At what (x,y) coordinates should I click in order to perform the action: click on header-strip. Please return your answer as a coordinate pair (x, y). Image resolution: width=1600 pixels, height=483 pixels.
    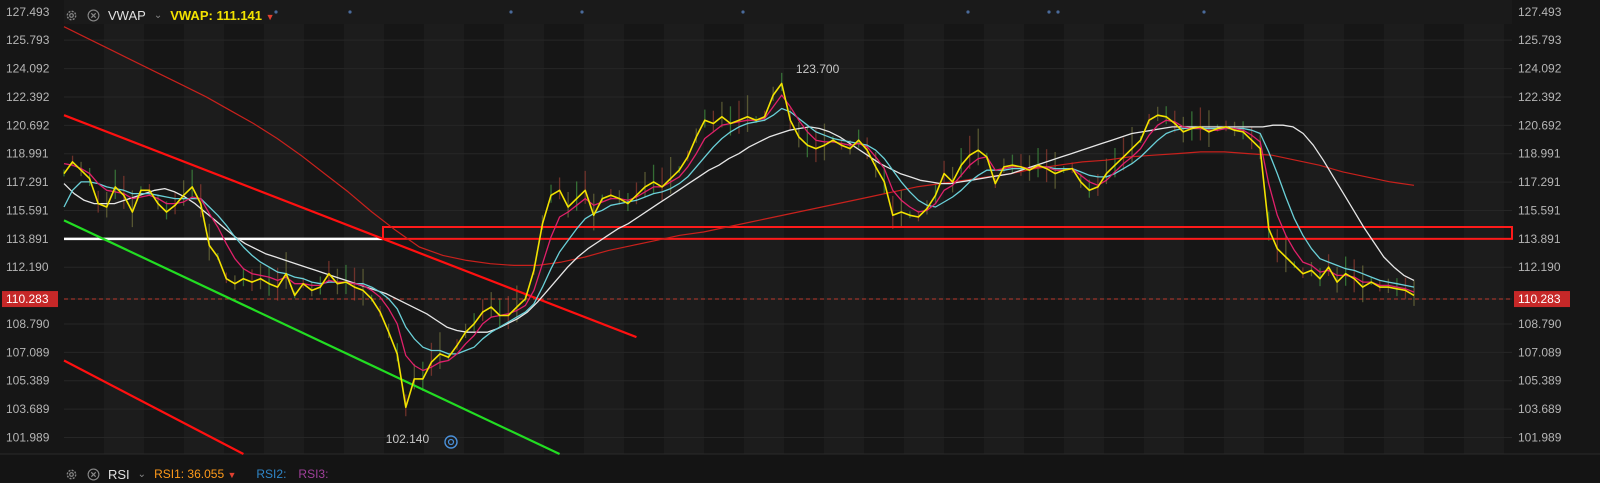
    Looking at the image, I should click on (788, 12).